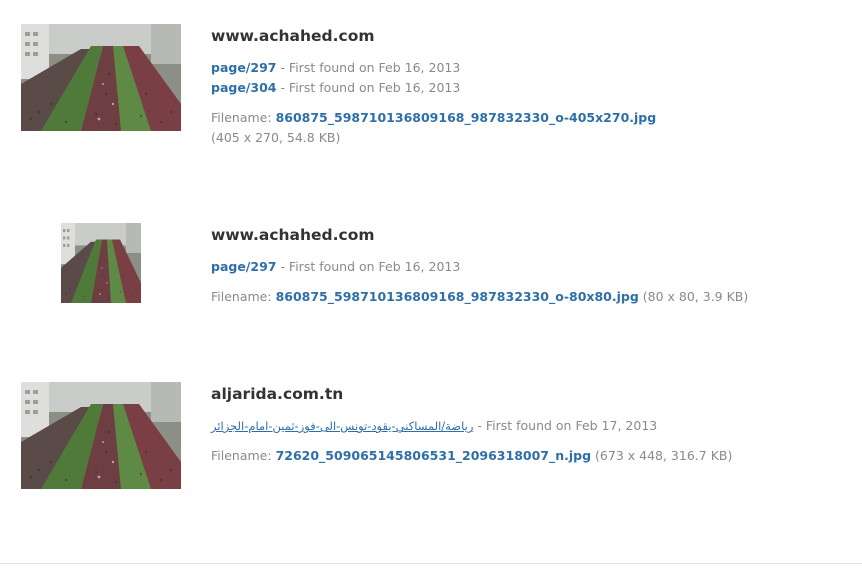 The width and height of the screenshot is (862, 574). Describe the element at coordinates (276, 137) in the screenshot. I see `image-meta: (405 x 270, 54.8 KB)` at that location.